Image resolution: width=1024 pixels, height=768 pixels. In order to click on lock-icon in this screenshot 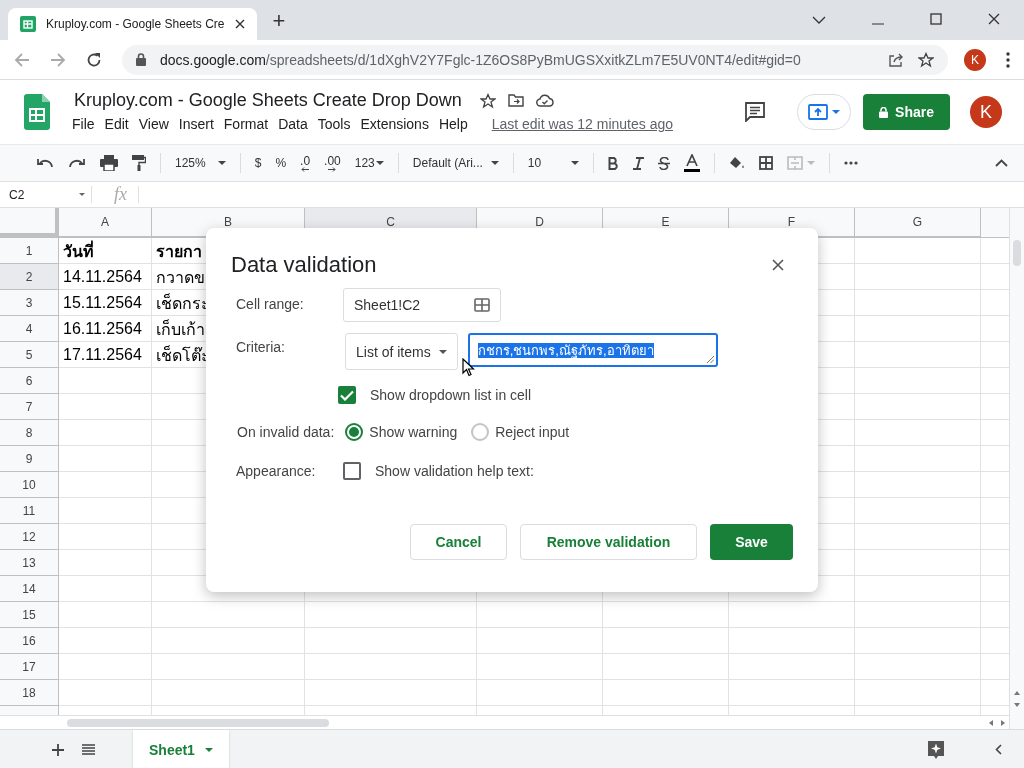, I will do `click(884, 112)`.